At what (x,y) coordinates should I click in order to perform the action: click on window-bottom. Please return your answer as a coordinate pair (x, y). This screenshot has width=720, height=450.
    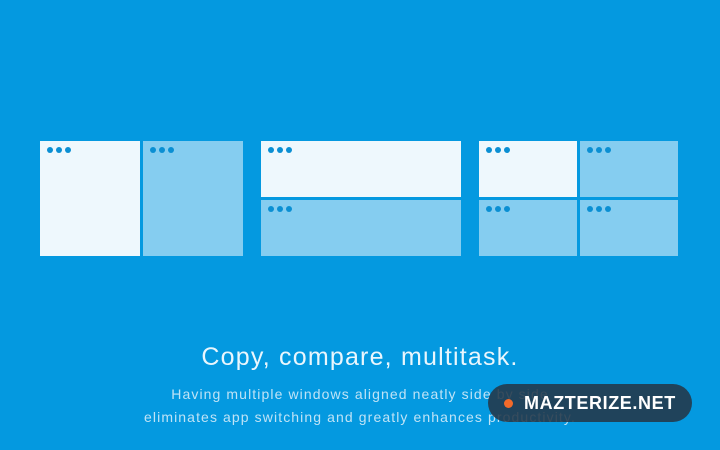
    Looking at the image, I should click on (361, 228).